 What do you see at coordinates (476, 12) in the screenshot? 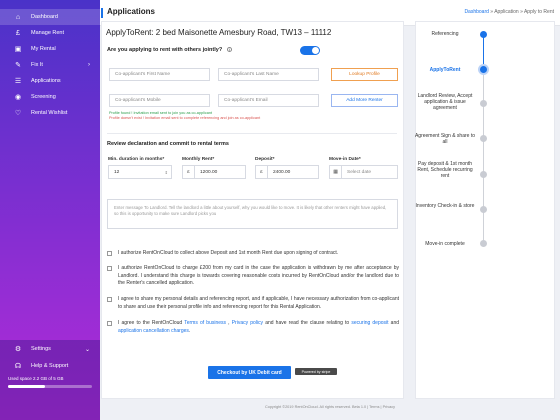
I see `breadcrumb-dashboard: Dashboard` at bounding box center [476, 12].